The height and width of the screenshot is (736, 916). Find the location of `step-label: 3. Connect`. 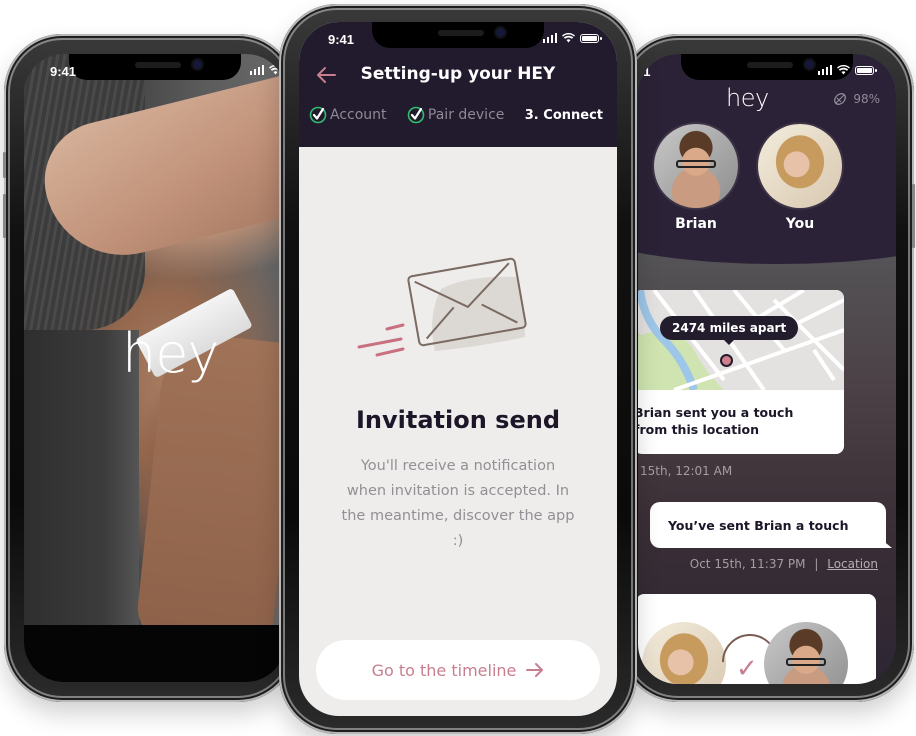

step-label: 3. Connect is located at coordinates (563, 115).